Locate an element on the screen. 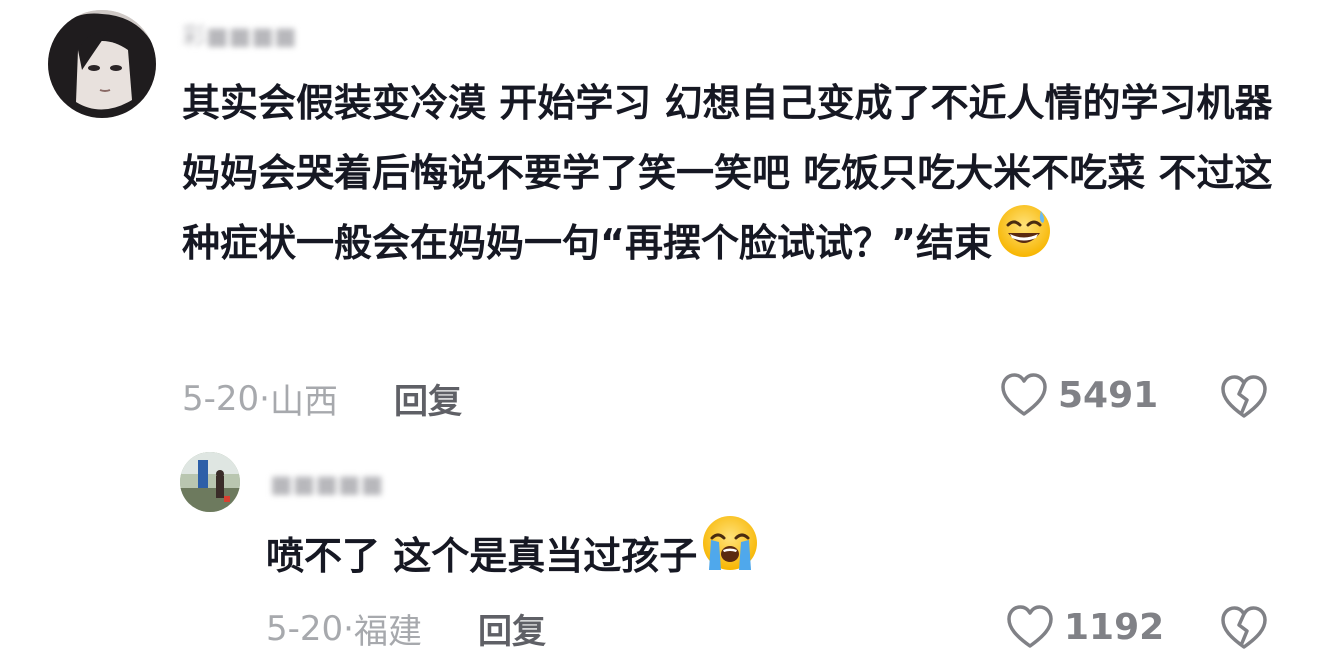 The width and height of the screenshot is (1320, 660). like-button: 1192 is located at coordinates (1085, 627).